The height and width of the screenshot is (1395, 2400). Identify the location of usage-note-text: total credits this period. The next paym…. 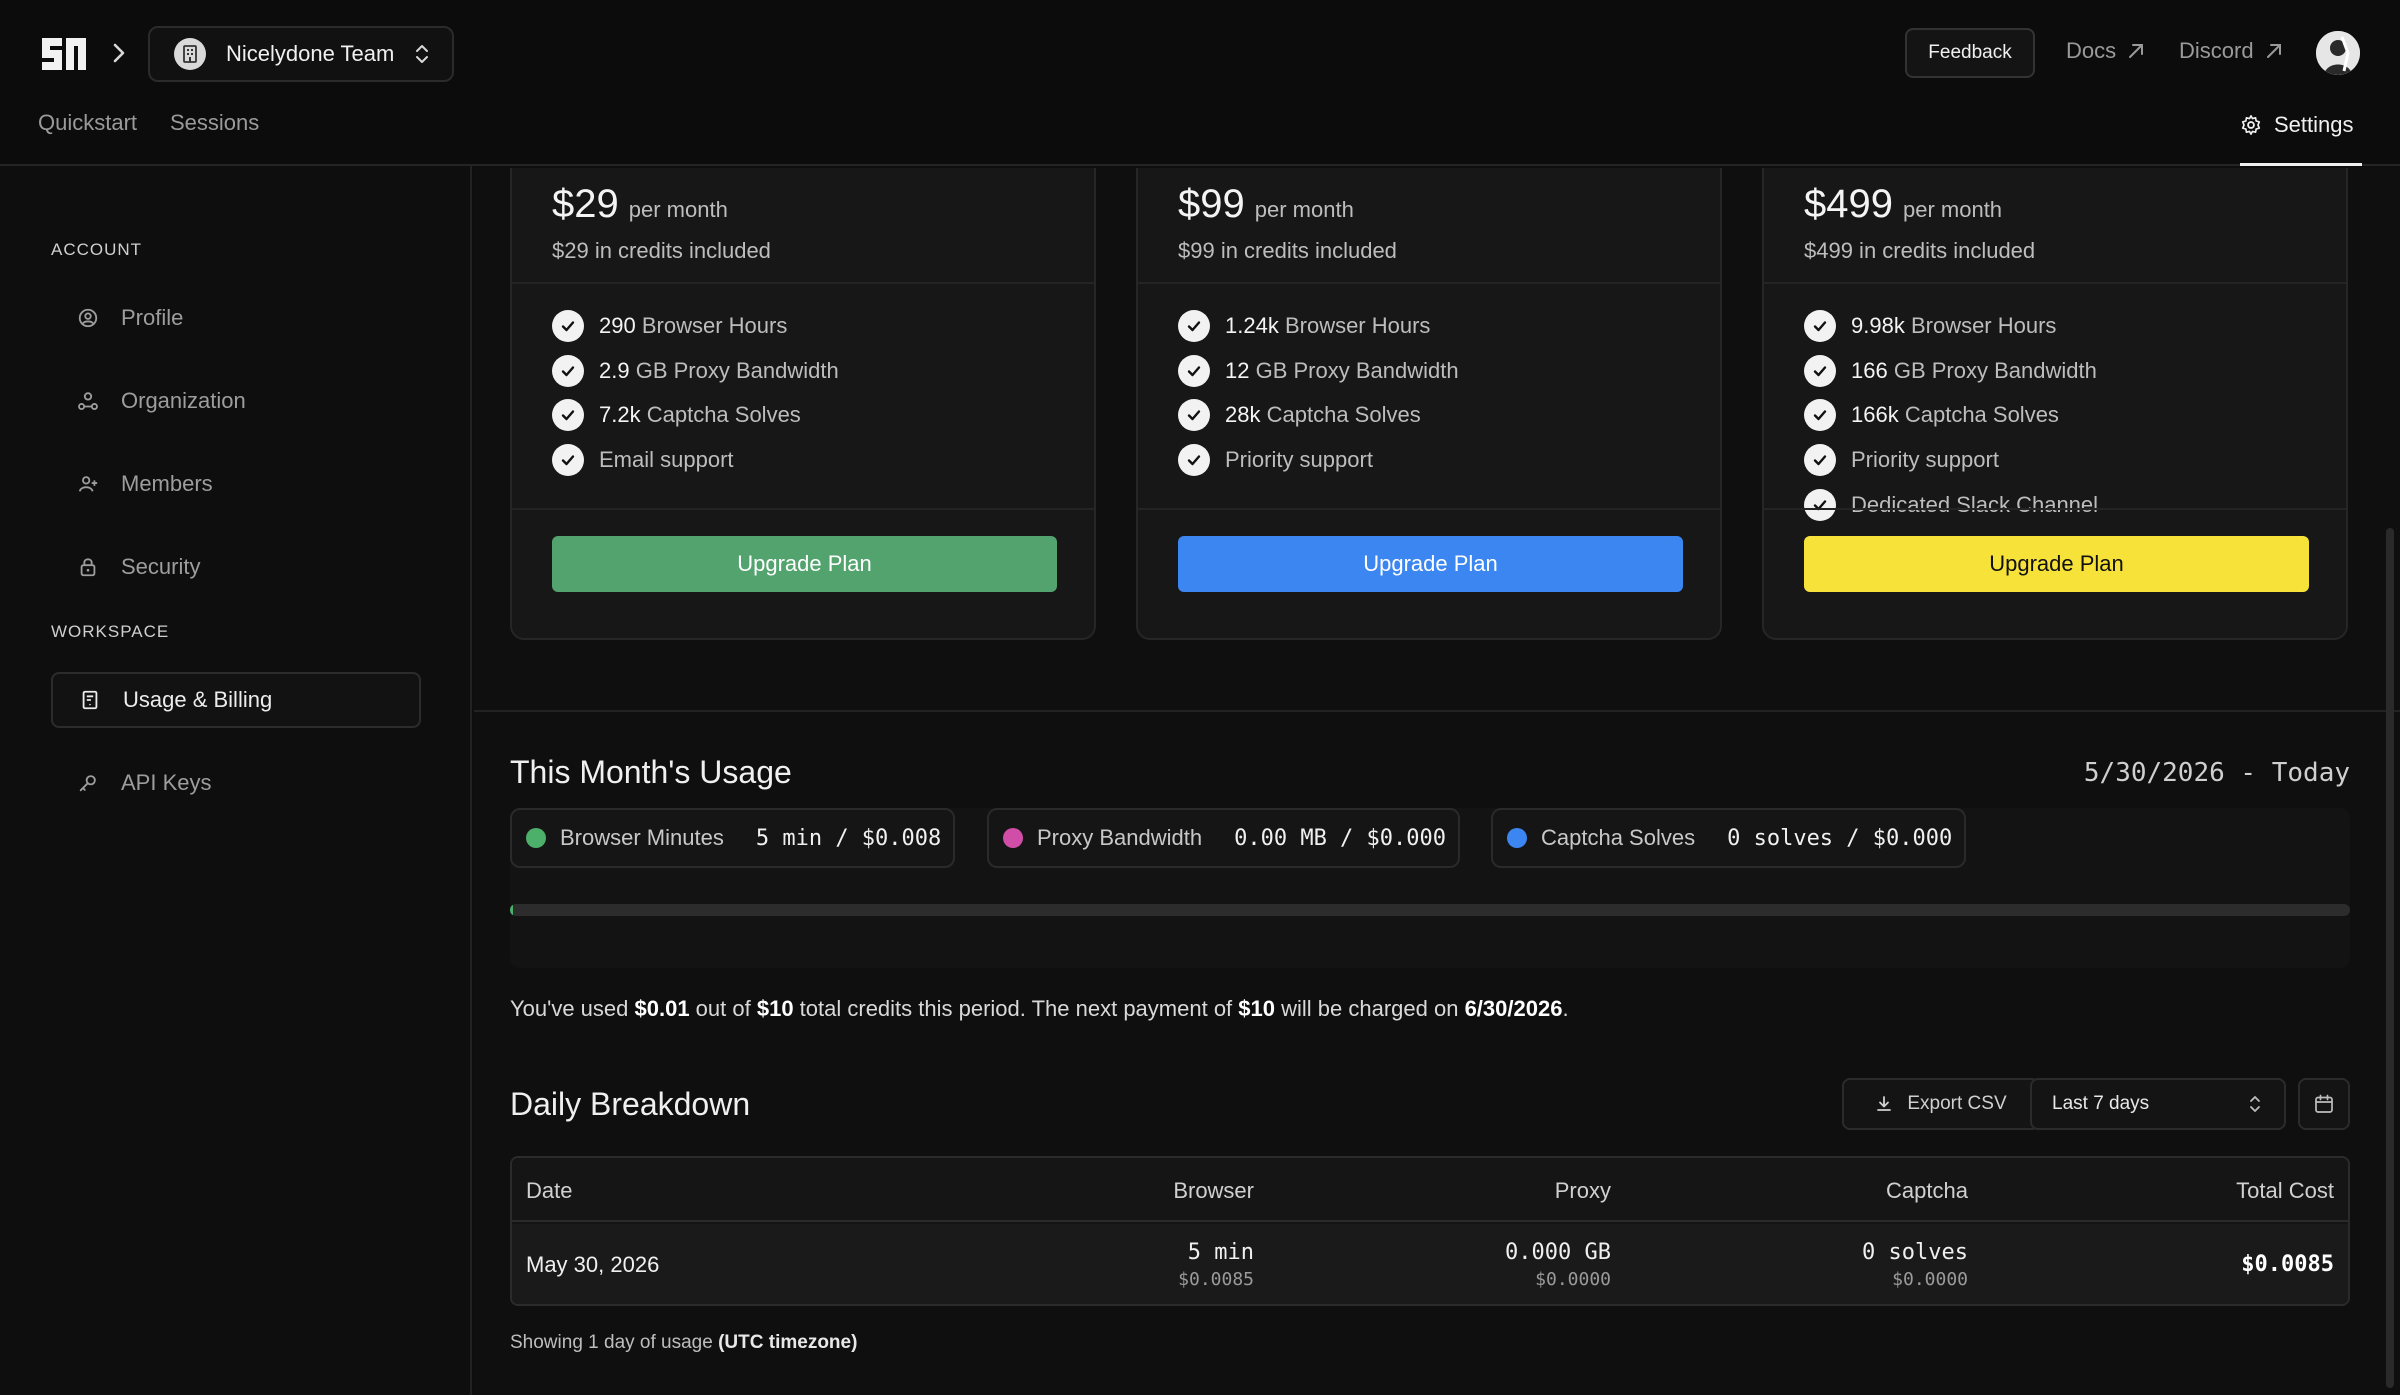
(1016, 1008).